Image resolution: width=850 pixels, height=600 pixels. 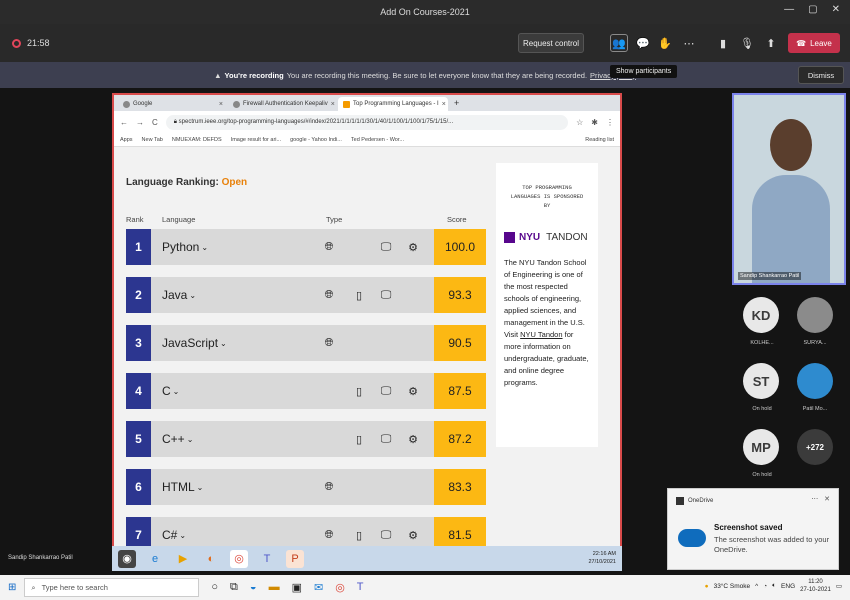 I want to click on language-name-text: Python, so click(x=181, y=247).